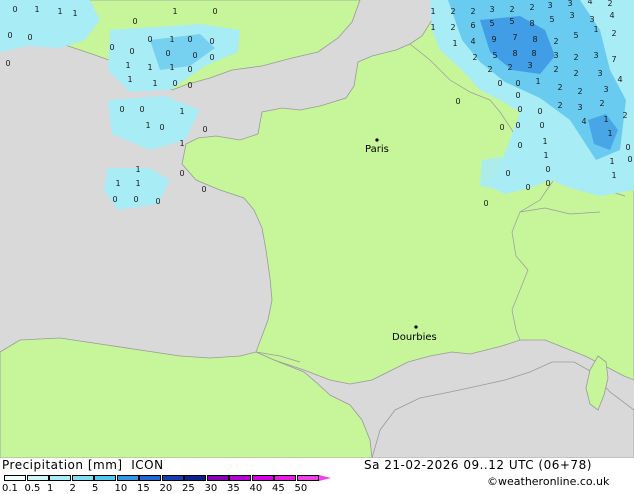 The image size is (634, 494). Describe the element at coordinates (50, 488) in the screenshot. I see `legend-label: 1` at that location.